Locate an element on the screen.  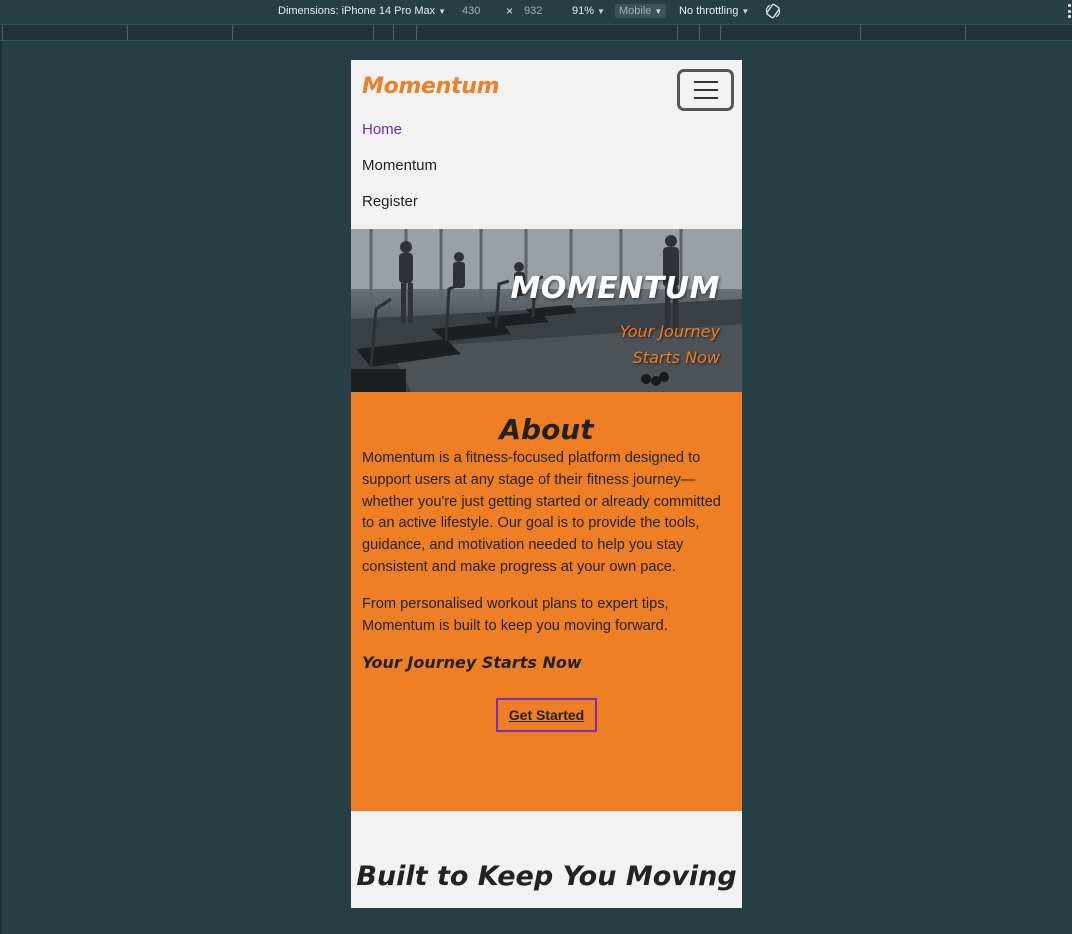
main-nav: Home Momentum Register is located at coordinates (546, 174).